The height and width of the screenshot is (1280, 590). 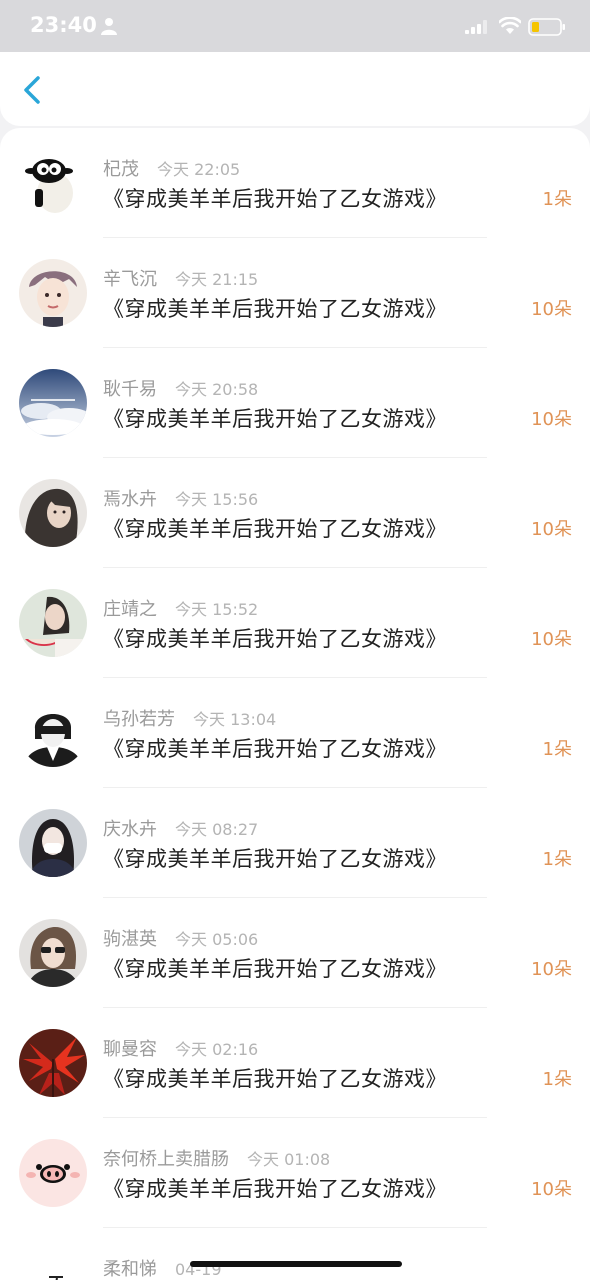 I want to click on status-time: 23:40, so click(x=63, y=25).